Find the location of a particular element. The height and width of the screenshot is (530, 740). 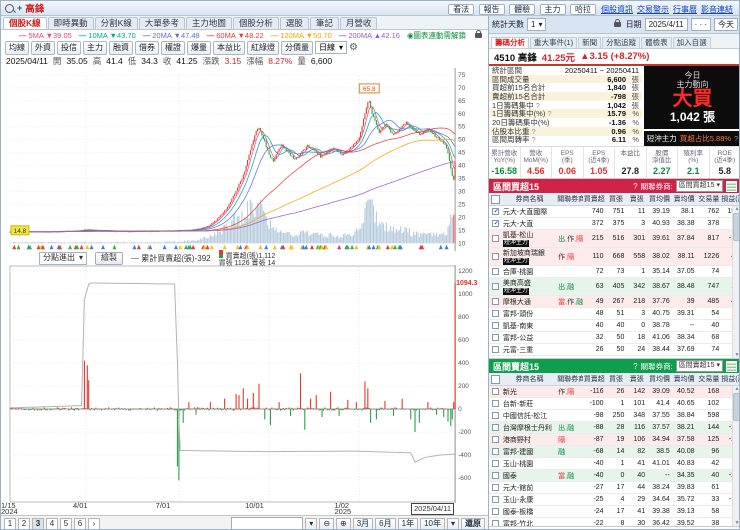

assoc-select: 區間買超15 ▾ is located at coordinates (699, 186).